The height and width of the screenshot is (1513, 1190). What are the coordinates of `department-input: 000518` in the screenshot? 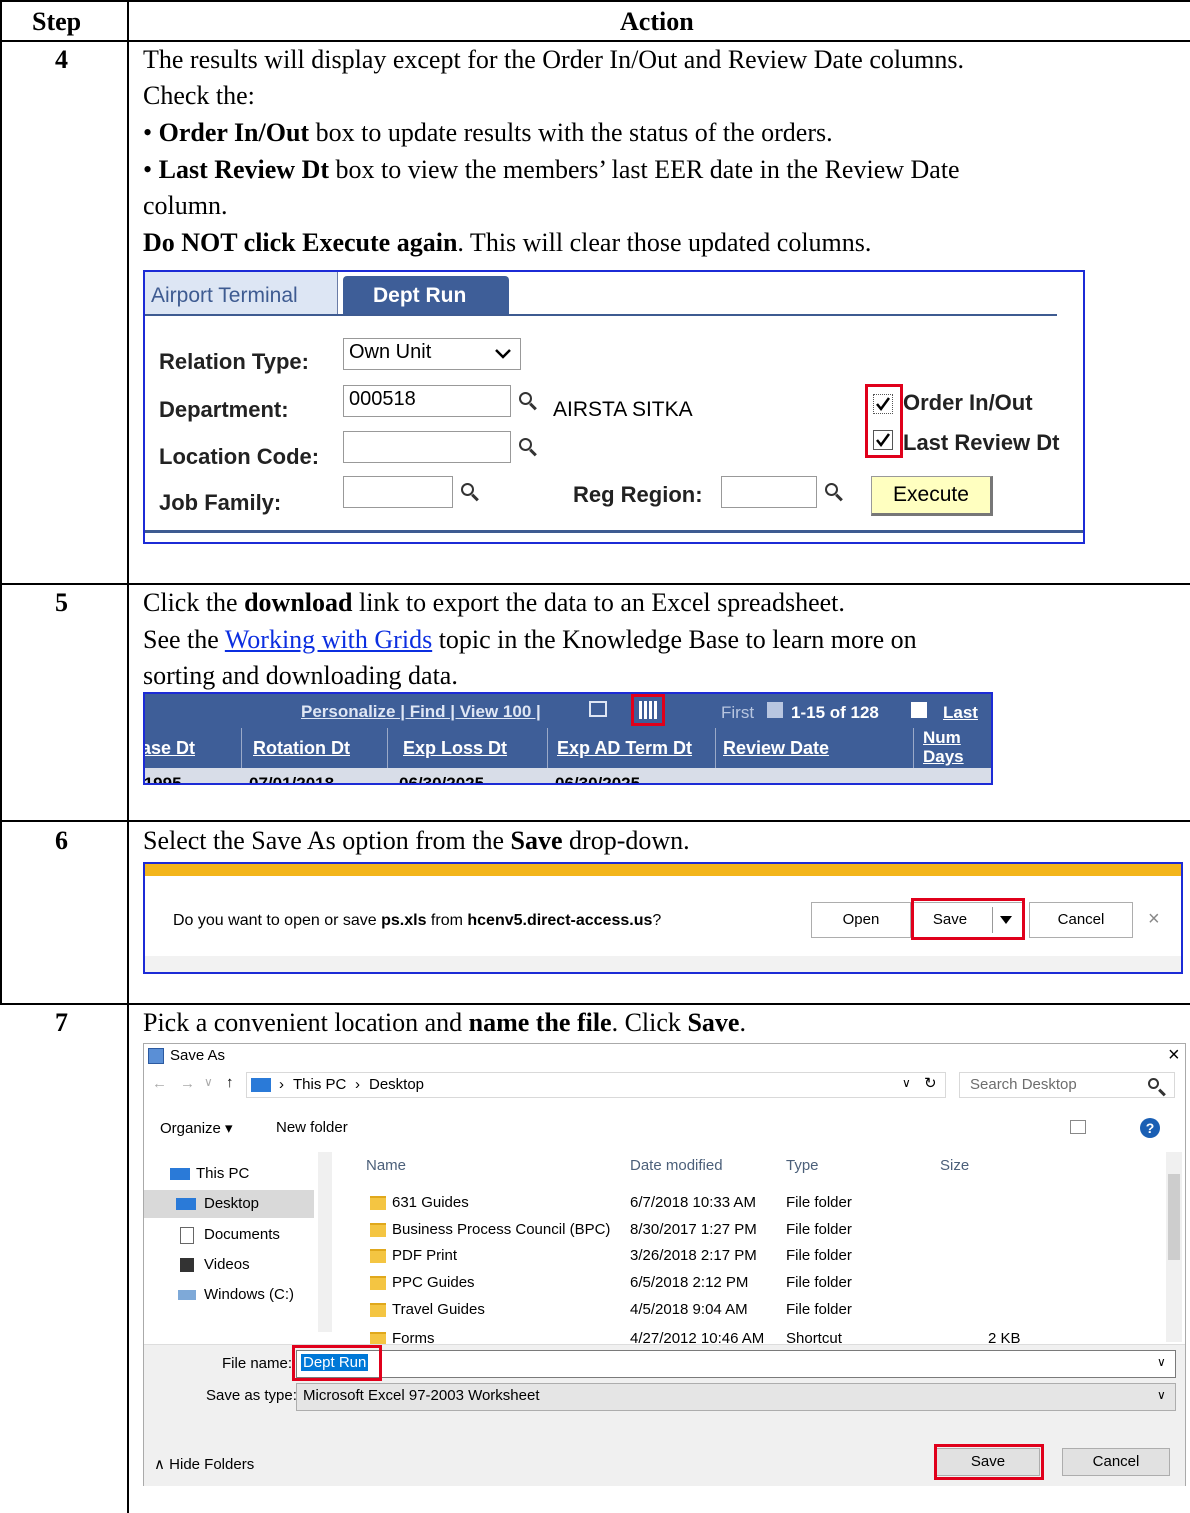 It's located at (427, 401).